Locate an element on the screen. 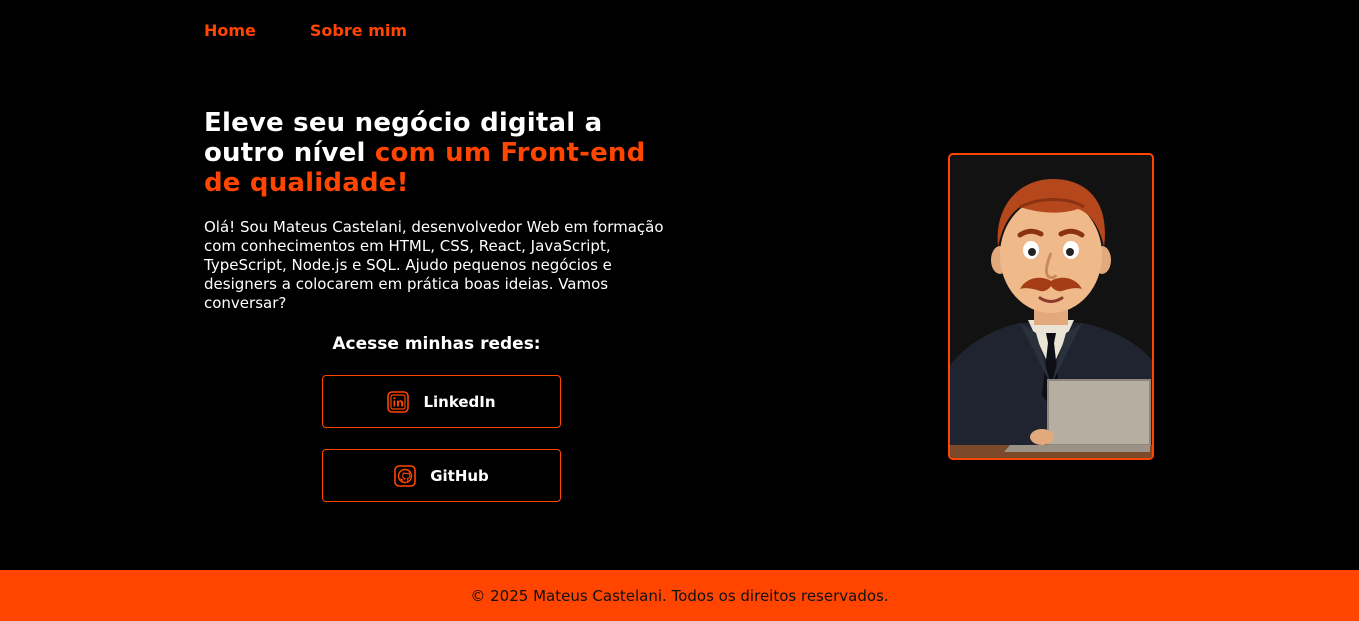  social-title: Acesse minhas redes: is located at coordinates (436, 344).